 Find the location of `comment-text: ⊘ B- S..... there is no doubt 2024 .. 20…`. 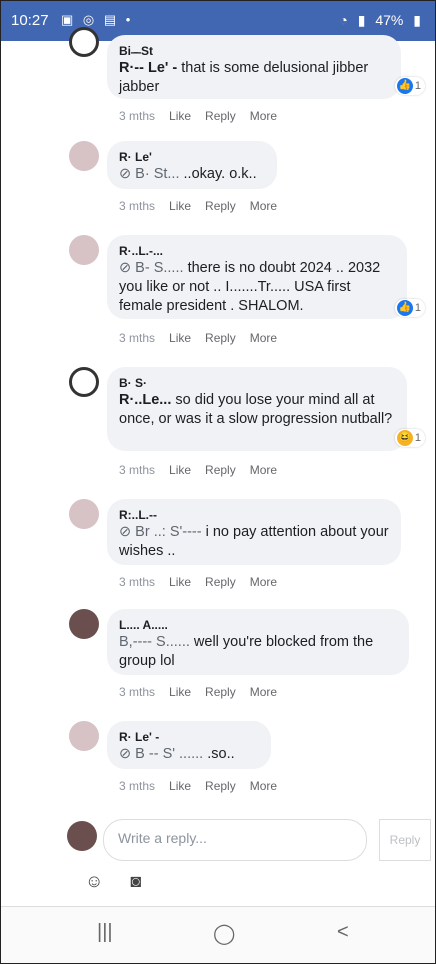

comment-text: ⊘ B- S..... there is no doubt 2024 .. 20… is located at coordinates (250, 287).